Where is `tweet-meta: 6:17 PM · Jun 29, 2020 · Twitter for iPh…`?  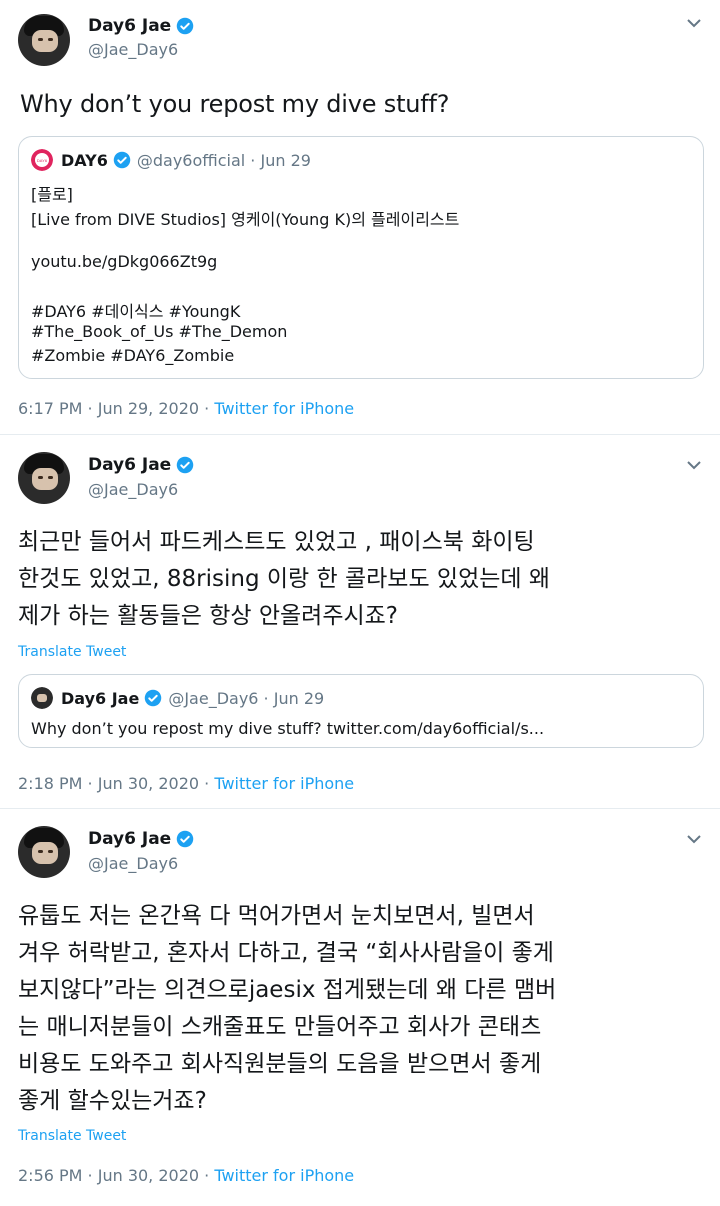 tweet-meta: 6:17 PM · Jun 29, 2020 · Twitter for iPh… is located at coordinates (186, 408).